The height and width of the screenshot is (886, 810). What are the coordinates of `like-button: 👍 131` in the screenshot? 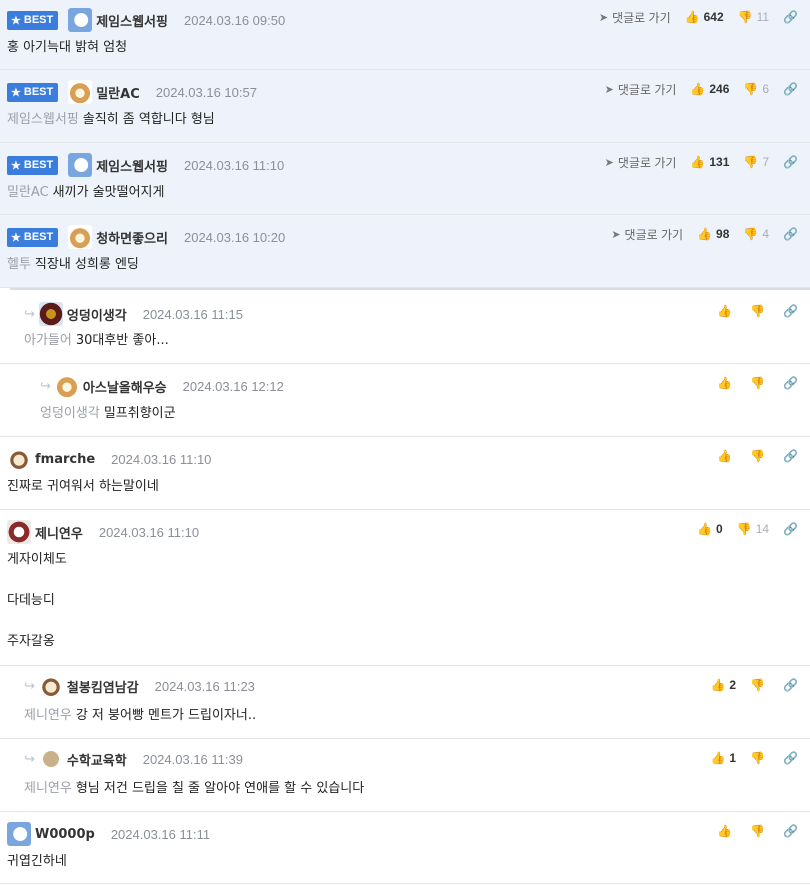 It's located at (709, 162).